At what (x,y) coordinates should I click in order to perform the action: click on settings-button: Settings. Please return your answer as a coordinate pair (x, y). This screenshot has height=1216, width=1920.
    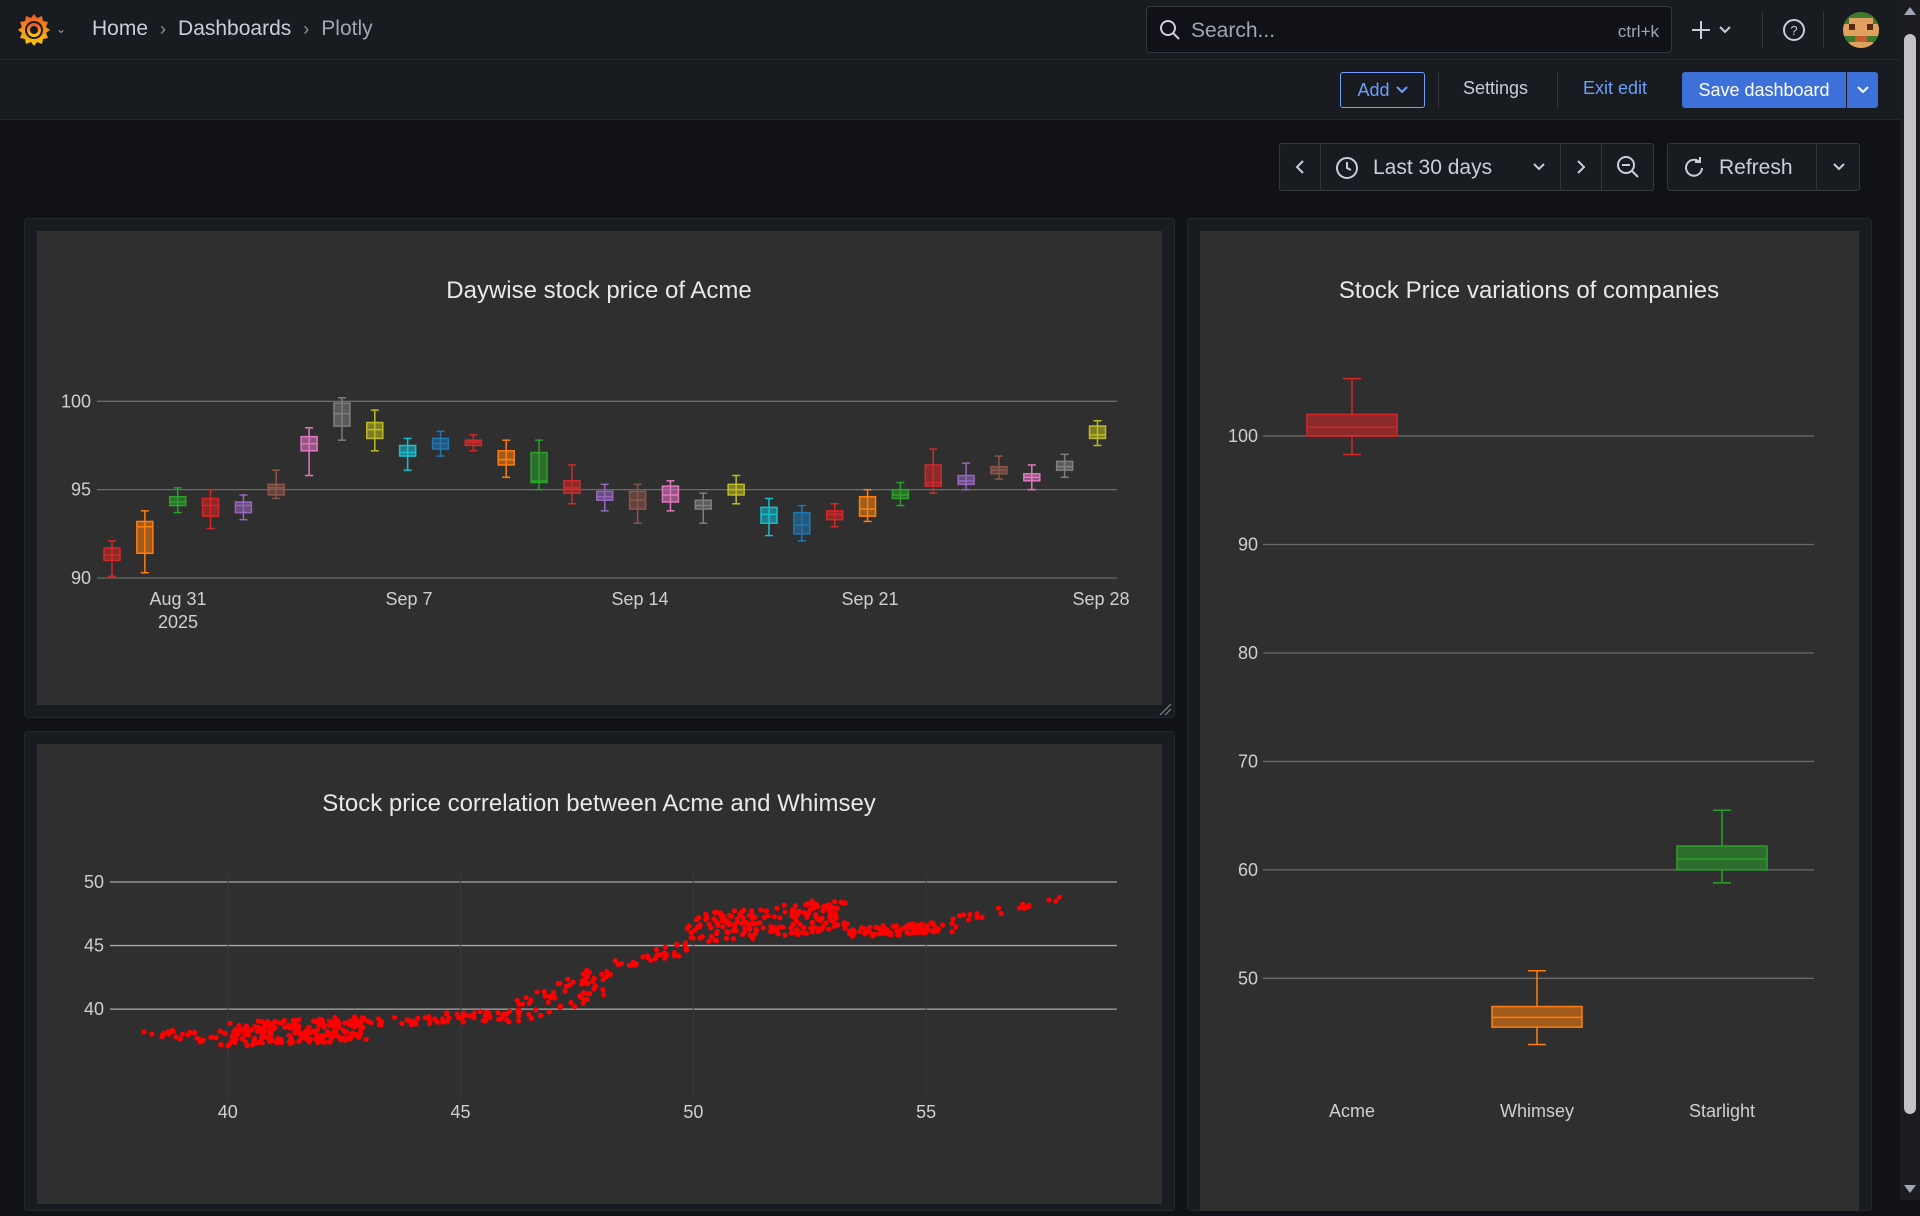
    Looking at the image, I should click on (1495, 88).